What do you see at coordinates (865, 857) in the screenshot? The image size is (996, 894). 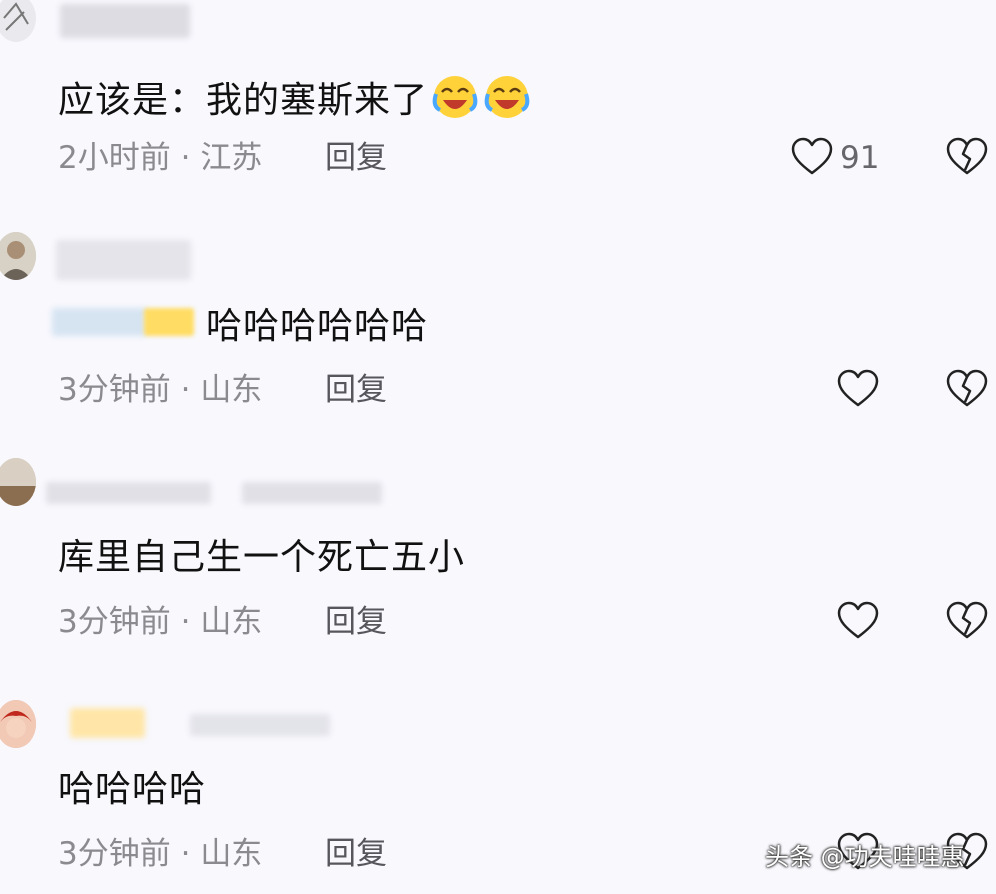 I see `watermark: 头条 @功夫哇哇惠` at bounding box center [865, 857].